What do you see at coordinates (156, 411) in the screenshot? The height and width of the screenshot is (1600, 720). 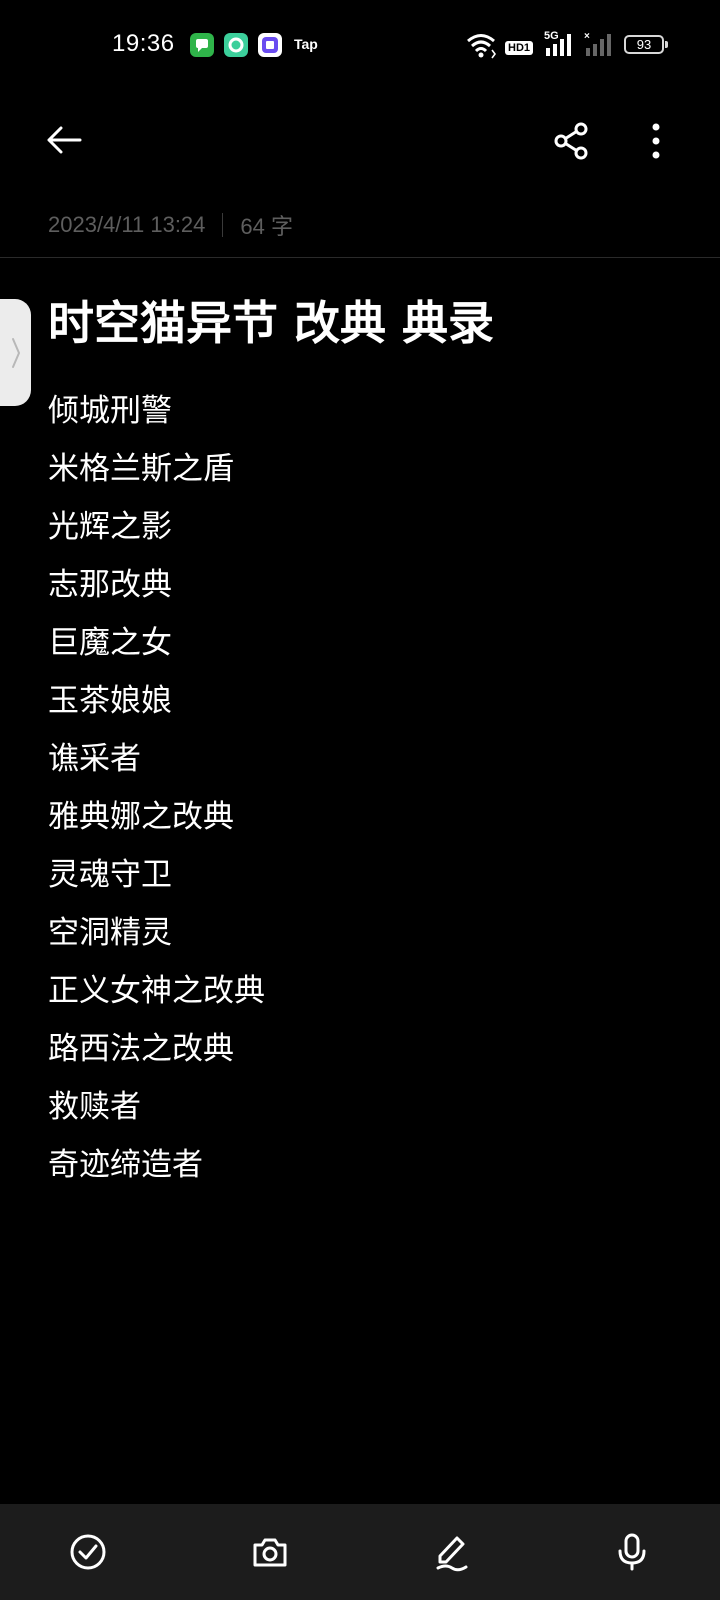 I see `note-line: 倾城刑警` at bounding box center [156, 411].